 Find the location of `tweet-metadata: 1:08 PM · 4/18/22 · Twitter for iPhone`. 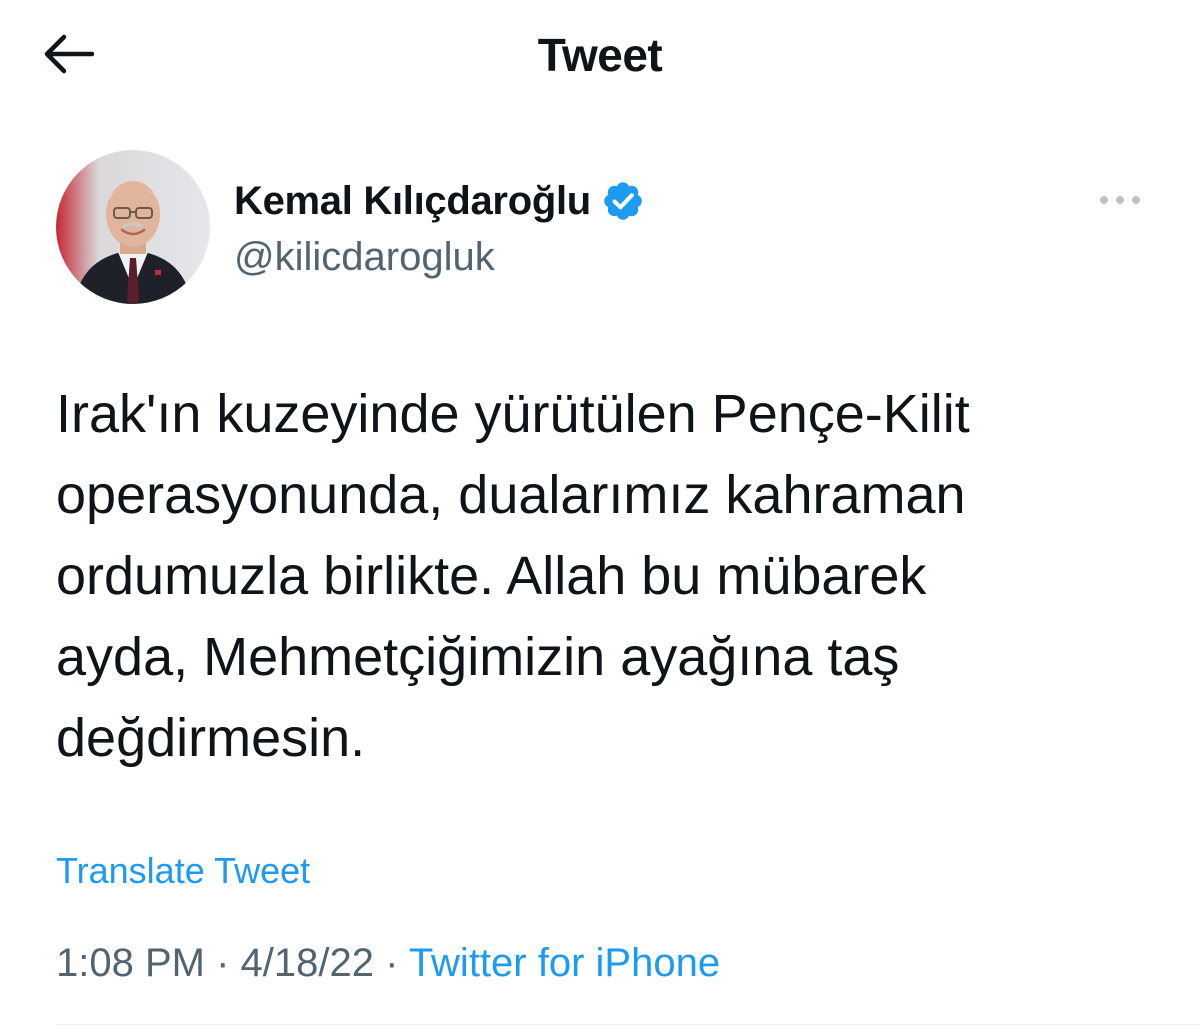

tweet-metadata: 1:08 PM · 4/18/22 · Twitter for iPhone is located at coordinates (388, 963).